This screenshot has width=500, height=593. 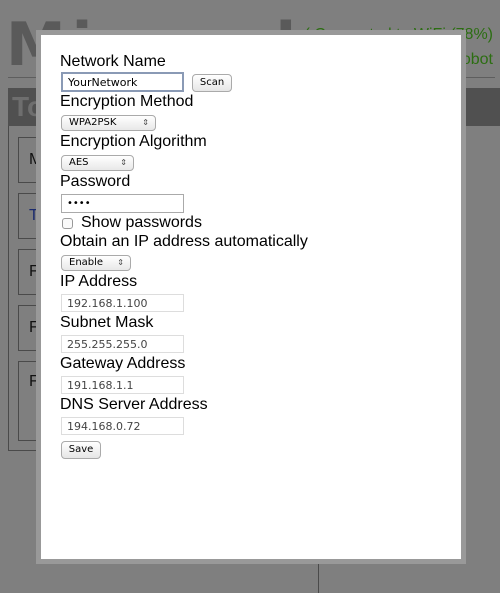 What do you see at coordinates (79, 162) in the screenshot?
I see `encryption-algorithm-value: AES` at bounding box center [79, 162].